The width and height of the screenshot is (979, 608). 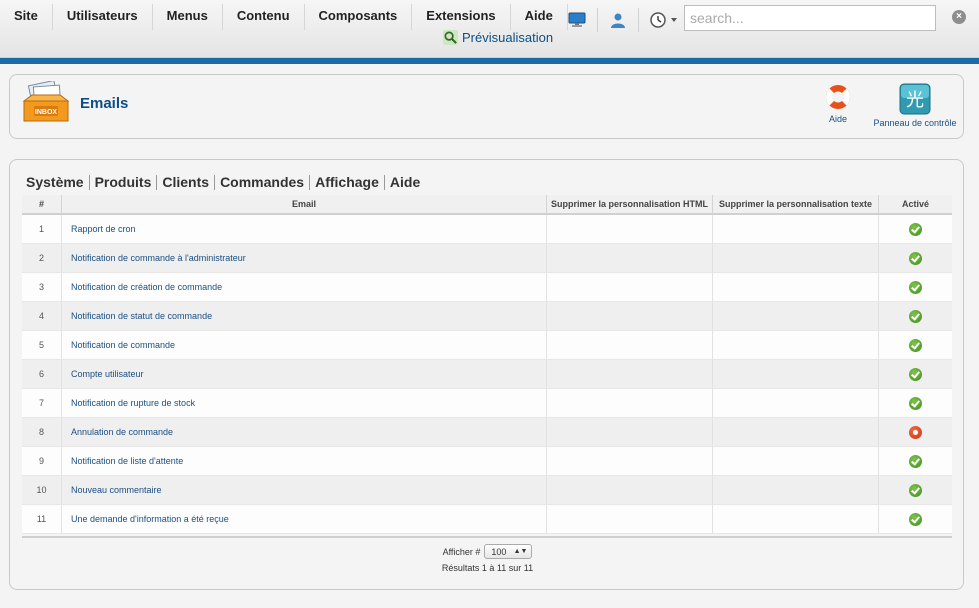 What do you see at coordinates (346, 182) in the screenshot?
I see `subnav-affichage: Affichage` at bounding box center [346, 182].